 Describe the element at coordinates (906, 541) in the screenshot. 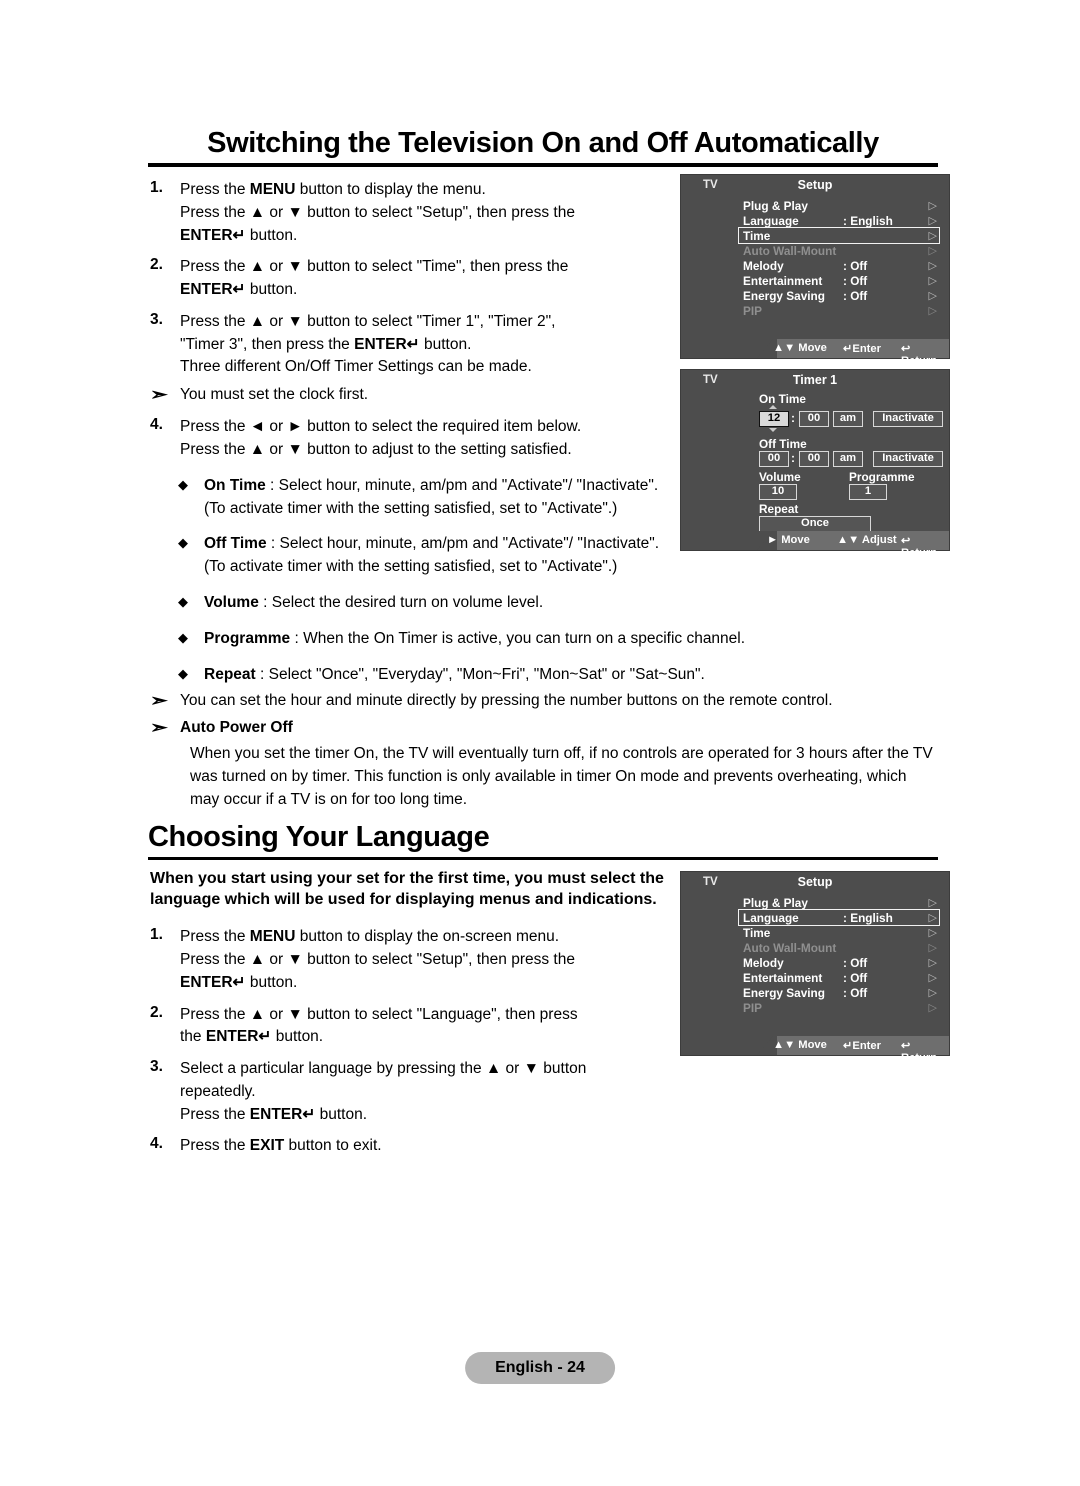

I see `return-arrow-icon: ↩` at that location.